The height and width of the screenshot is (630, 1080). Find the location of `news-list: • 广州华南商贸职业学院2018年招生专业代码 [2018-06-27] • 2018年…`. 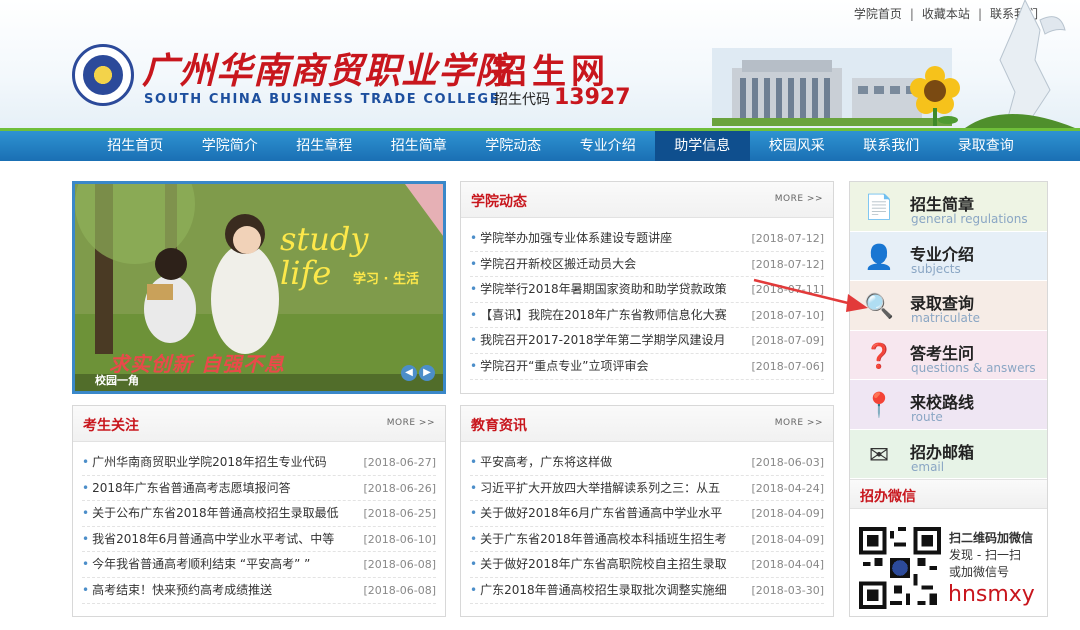

news-list: • 广州华南商贸职业学院2018年招生专业代码 [2018-06-27] • 2018年… is located at coordinates (259, 523).